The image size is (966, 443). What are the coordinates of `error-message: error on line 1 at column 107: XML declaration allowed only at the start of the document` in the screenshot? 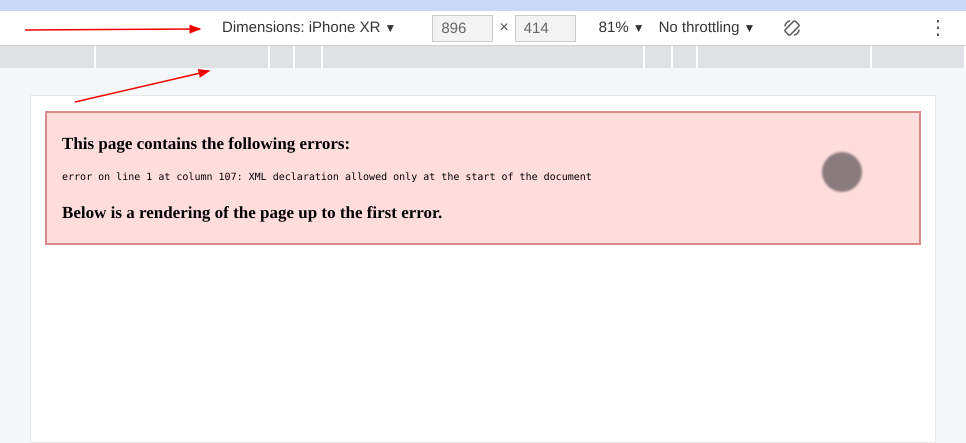 It's located at (327, 177).